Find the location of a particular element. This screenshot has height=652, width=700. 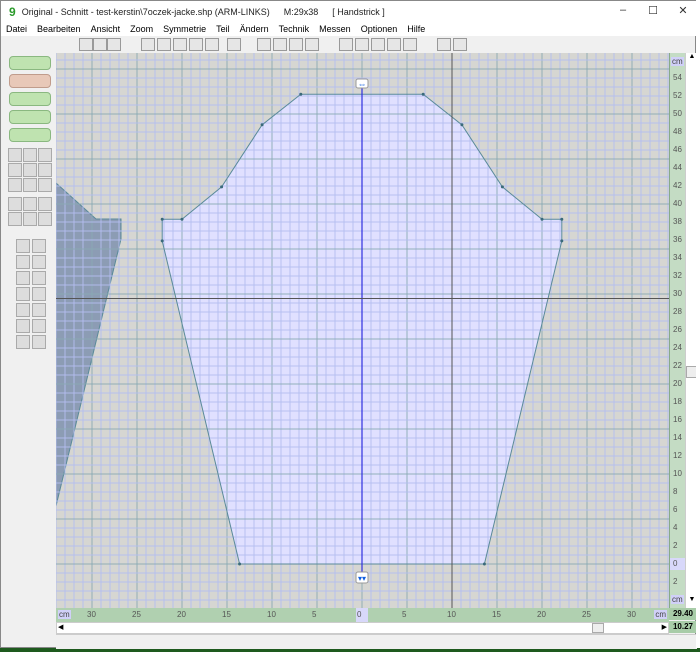

image-icon is located at coordinates (180, 44).